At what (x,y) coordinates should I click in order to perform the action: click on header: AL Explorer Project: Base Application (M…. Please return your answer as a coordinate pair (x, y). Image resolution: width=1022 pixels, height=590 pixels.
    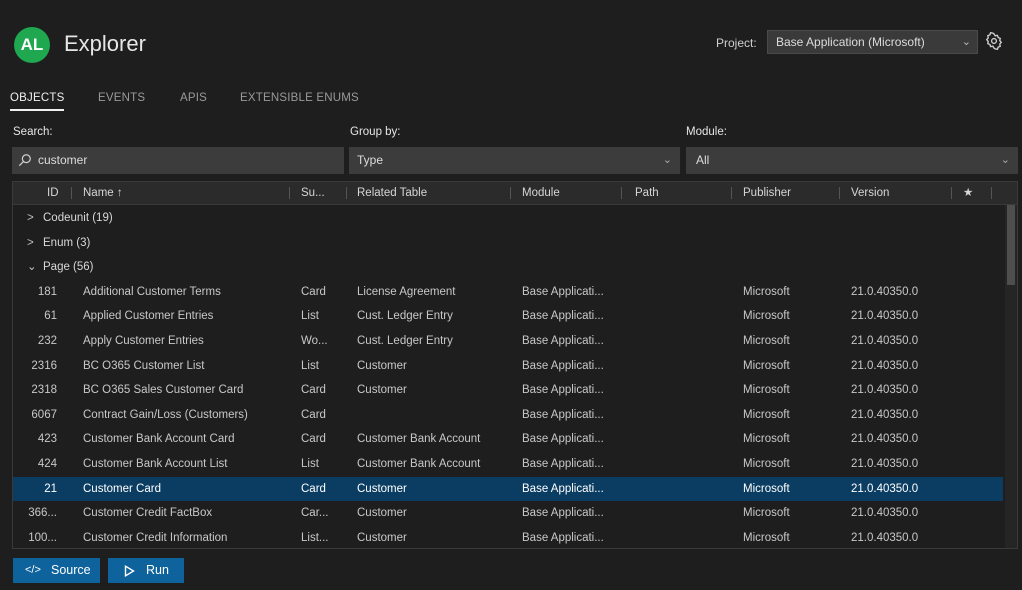
    Looking at the image, I should click on (511, 44).